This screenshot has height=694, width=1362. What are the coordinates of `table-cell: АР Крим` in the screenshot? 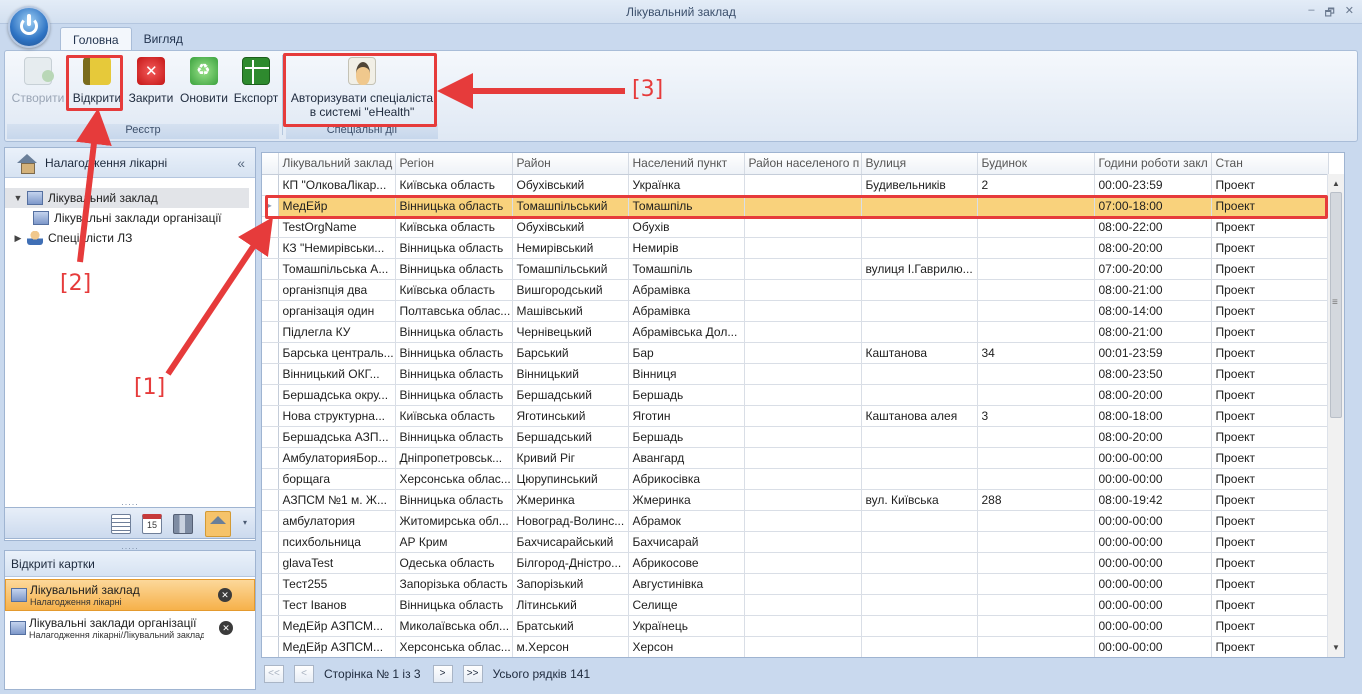 It's located at (454, 542).